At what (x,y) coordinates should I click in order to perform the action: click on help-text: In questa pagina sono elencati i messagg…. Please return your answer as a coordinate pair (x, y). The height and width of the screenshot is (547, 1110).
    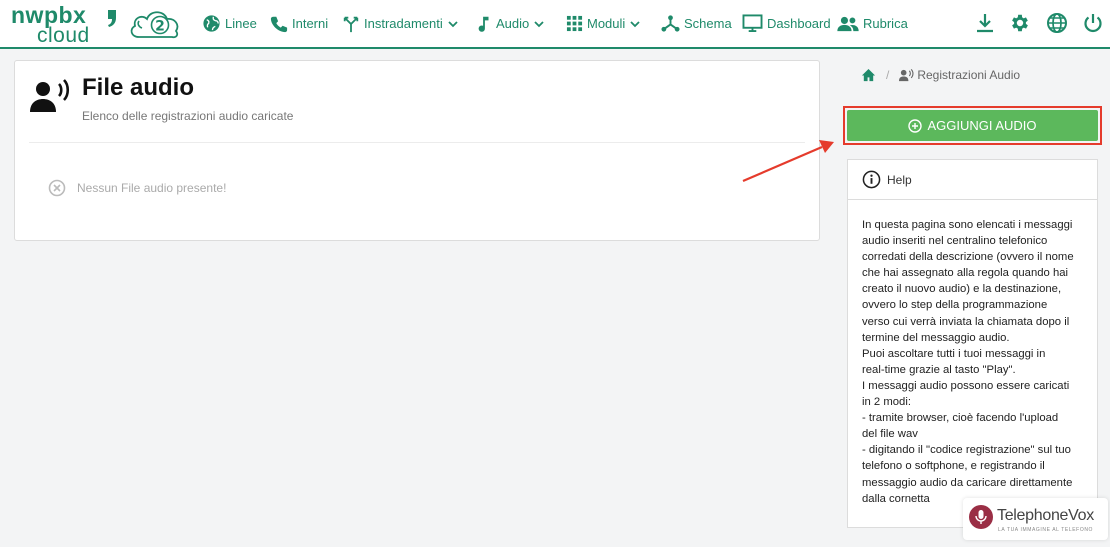
    Looking at the image, I should click on (974, 362).